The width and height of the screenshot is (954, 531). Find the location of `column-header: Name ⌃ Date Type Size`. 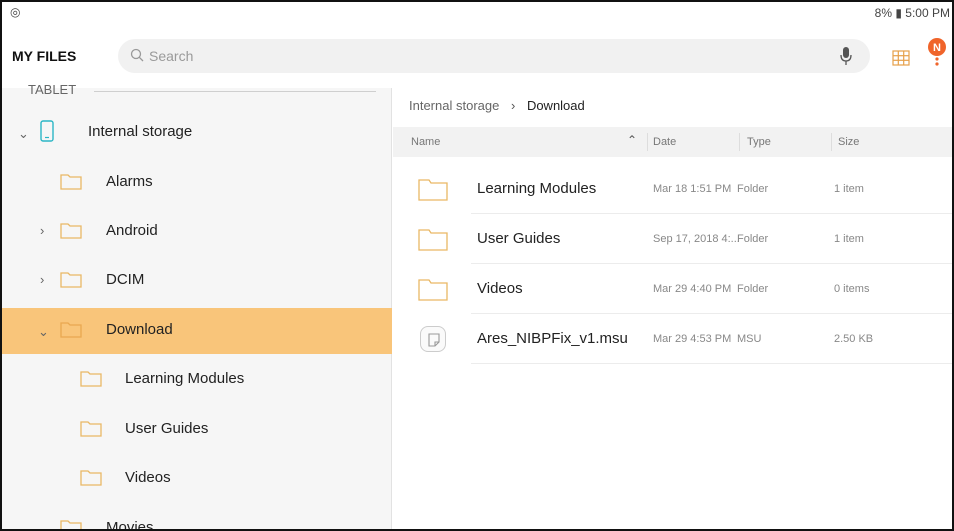

column-header: Name ⌃ Date Type Size is located at coordinates (672, 142).